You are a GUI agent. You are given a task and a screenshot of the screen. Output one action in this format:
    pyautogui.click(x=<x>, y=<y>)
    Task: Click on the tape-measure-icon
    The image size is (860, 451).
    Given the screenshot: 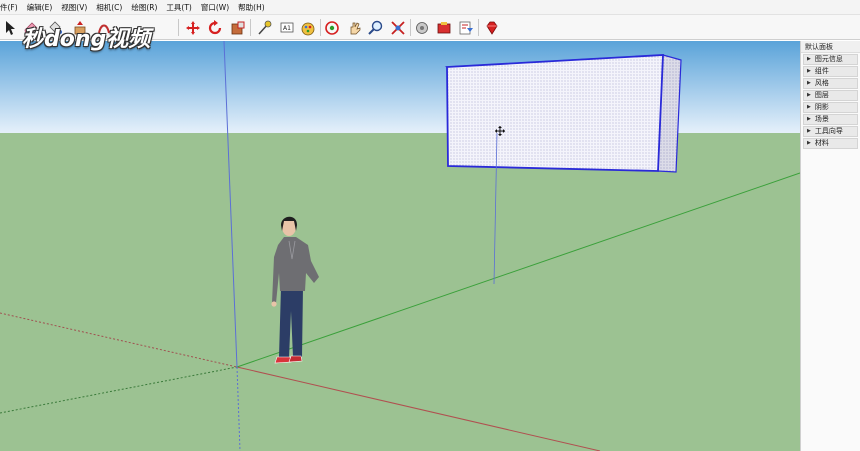 What is the action you would take?
    pyautogui.click(x=263, y=27)
    